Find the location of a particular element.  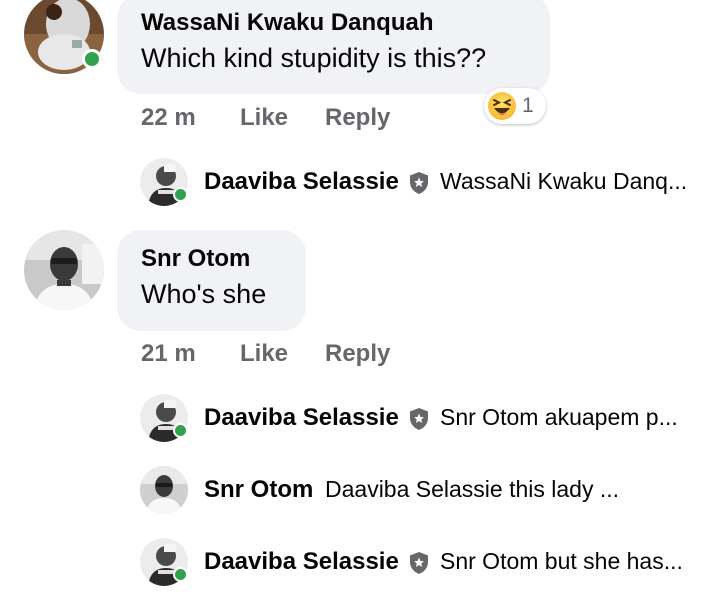

comment-text: Who's she is located at coordinates (204, 294).